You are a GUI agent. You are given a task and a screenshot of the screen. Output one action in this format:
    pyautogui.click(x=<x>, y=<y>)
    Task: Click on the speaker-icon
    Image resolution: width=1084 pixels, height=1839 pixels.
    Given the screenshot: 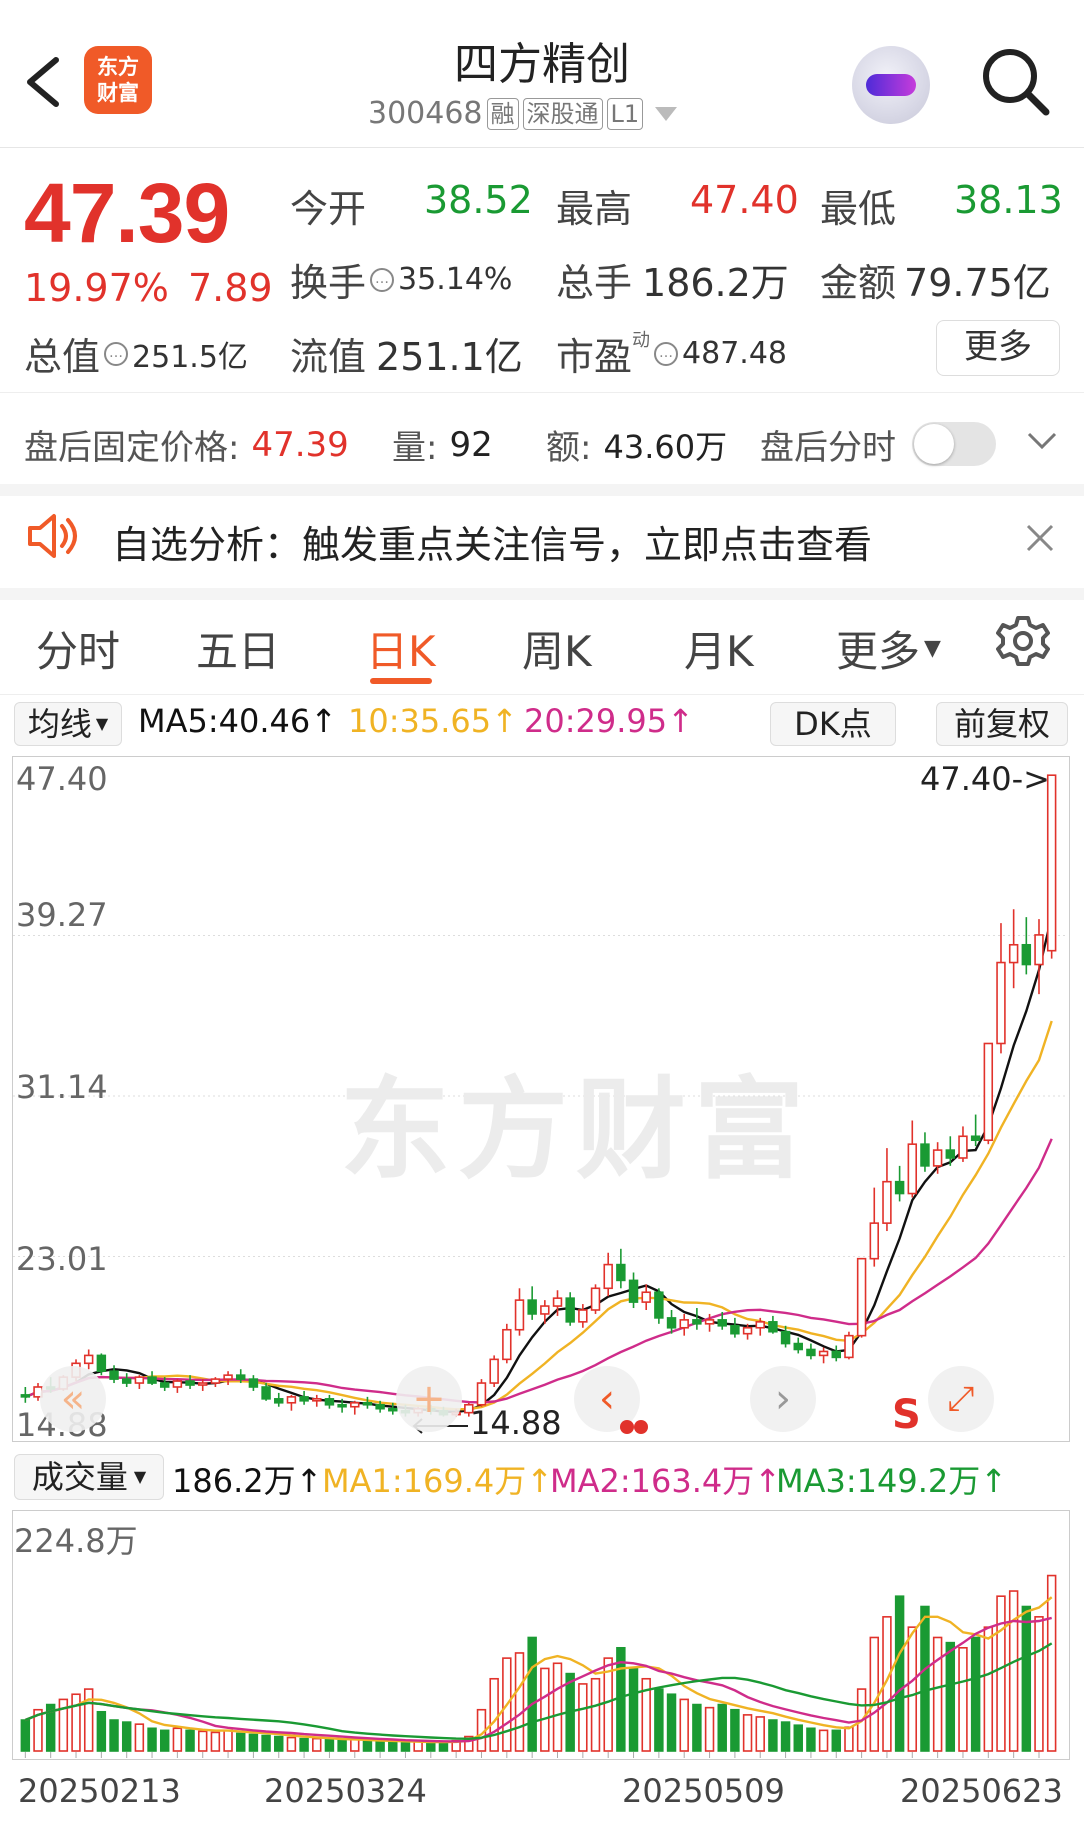 What is the action you would take?
    pyautogui.click(x=52, y=536)
    